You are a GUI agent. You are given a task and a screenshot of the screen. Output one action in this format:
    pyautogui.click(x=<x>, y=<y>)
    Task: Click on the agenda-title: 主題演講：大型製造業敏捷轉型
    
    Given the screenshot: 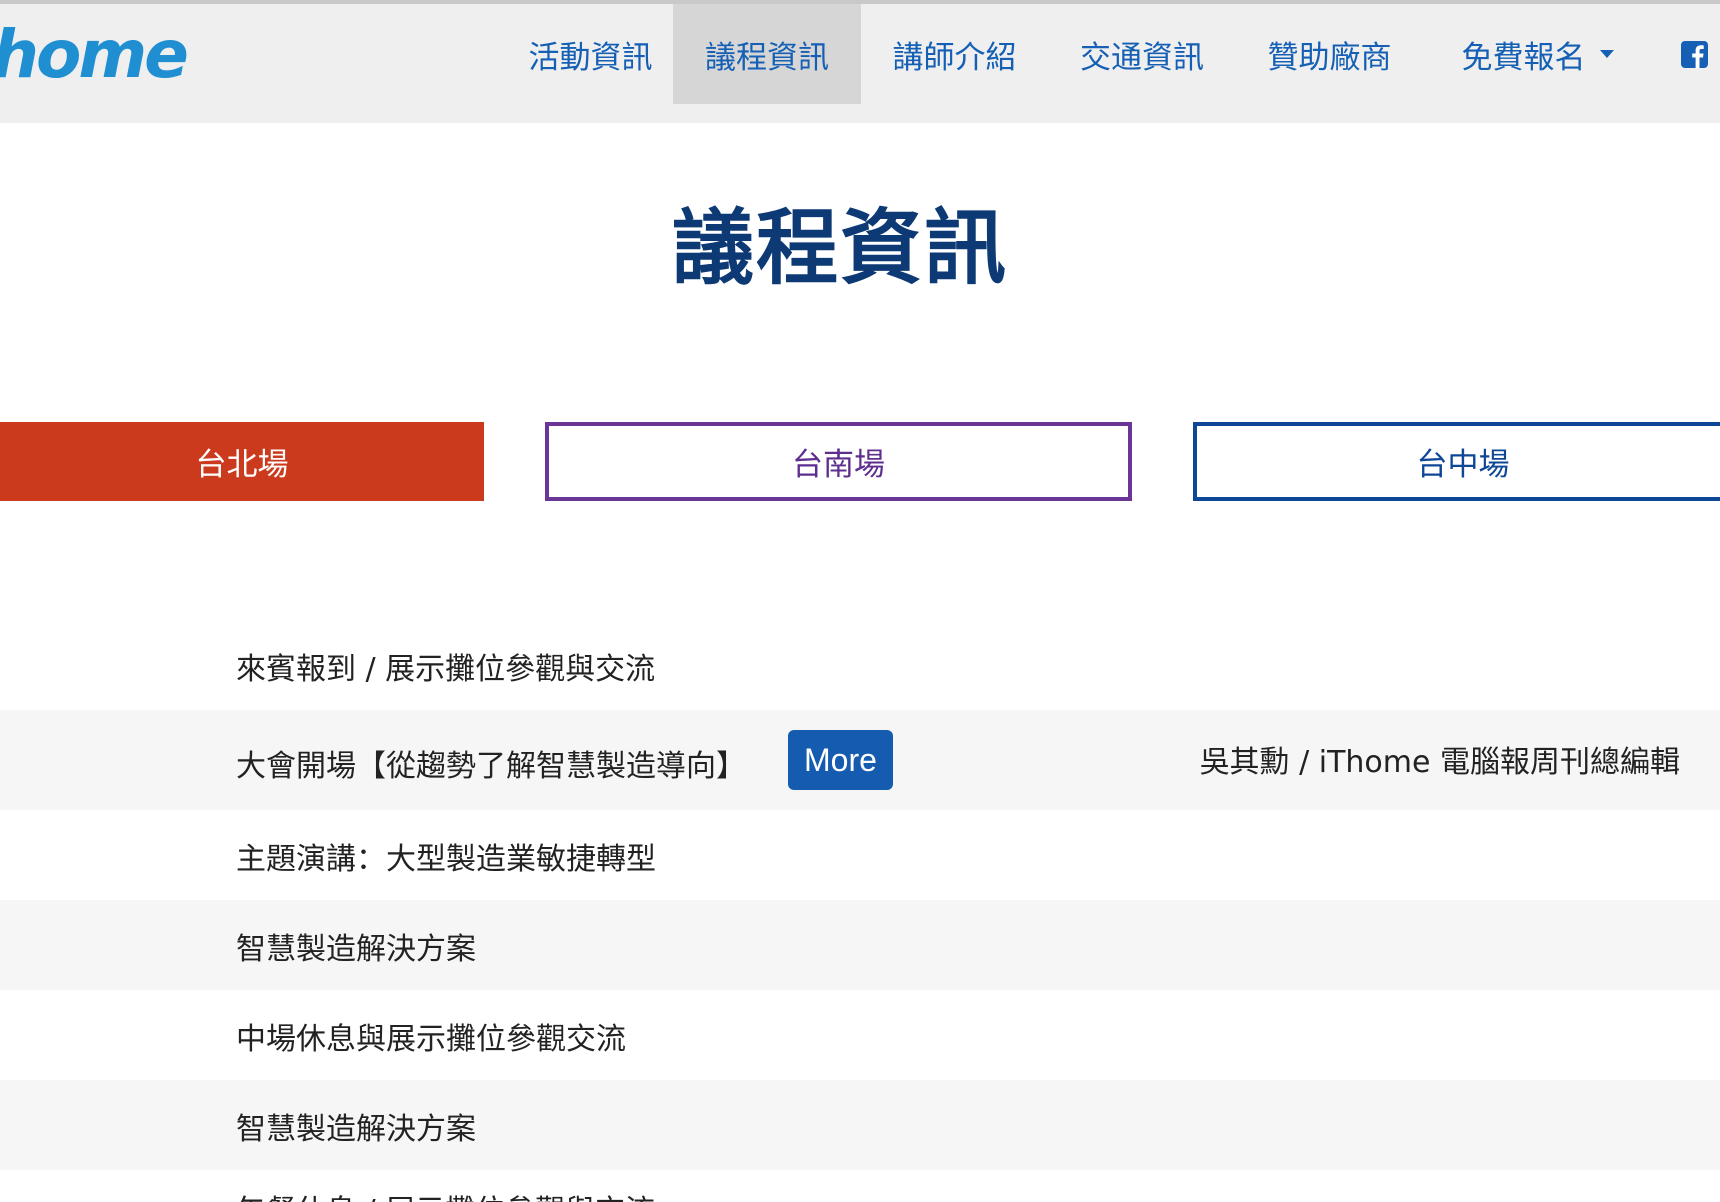 What is the action you would take?
    pyautogui.click(x=446, y=859)
    